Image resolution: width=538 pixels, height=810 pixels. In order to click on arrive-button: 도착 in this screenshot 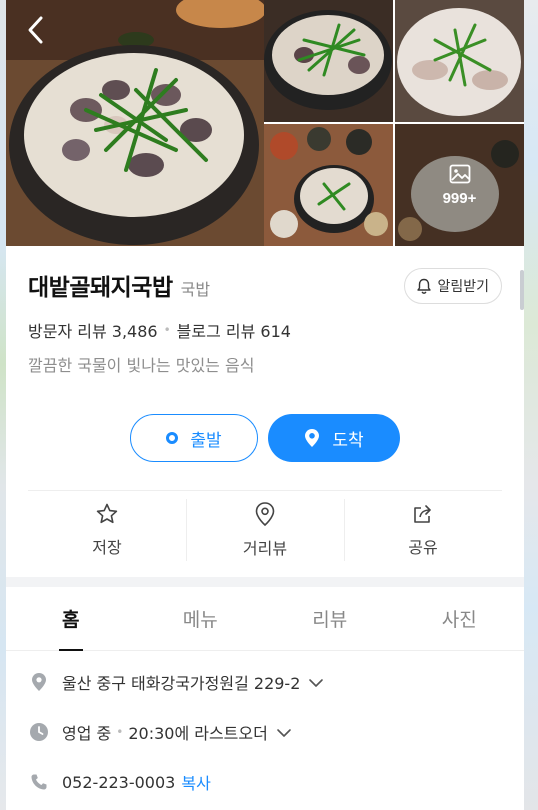, I will do `click(334, 438)`.